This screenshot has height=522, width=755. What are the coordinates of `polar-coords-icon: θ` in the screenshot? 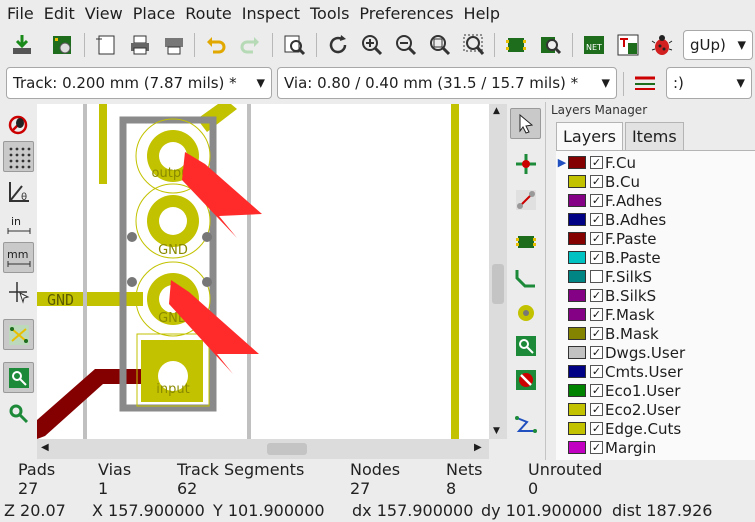 It's located at (18, 191).